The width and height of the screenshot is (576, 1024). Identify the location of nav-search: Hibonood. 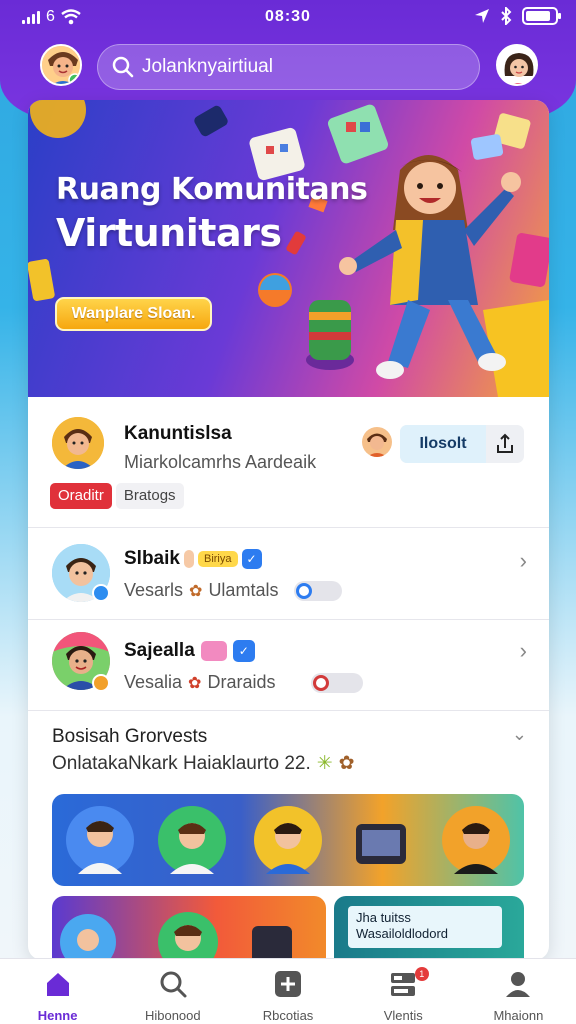
(172, 991).